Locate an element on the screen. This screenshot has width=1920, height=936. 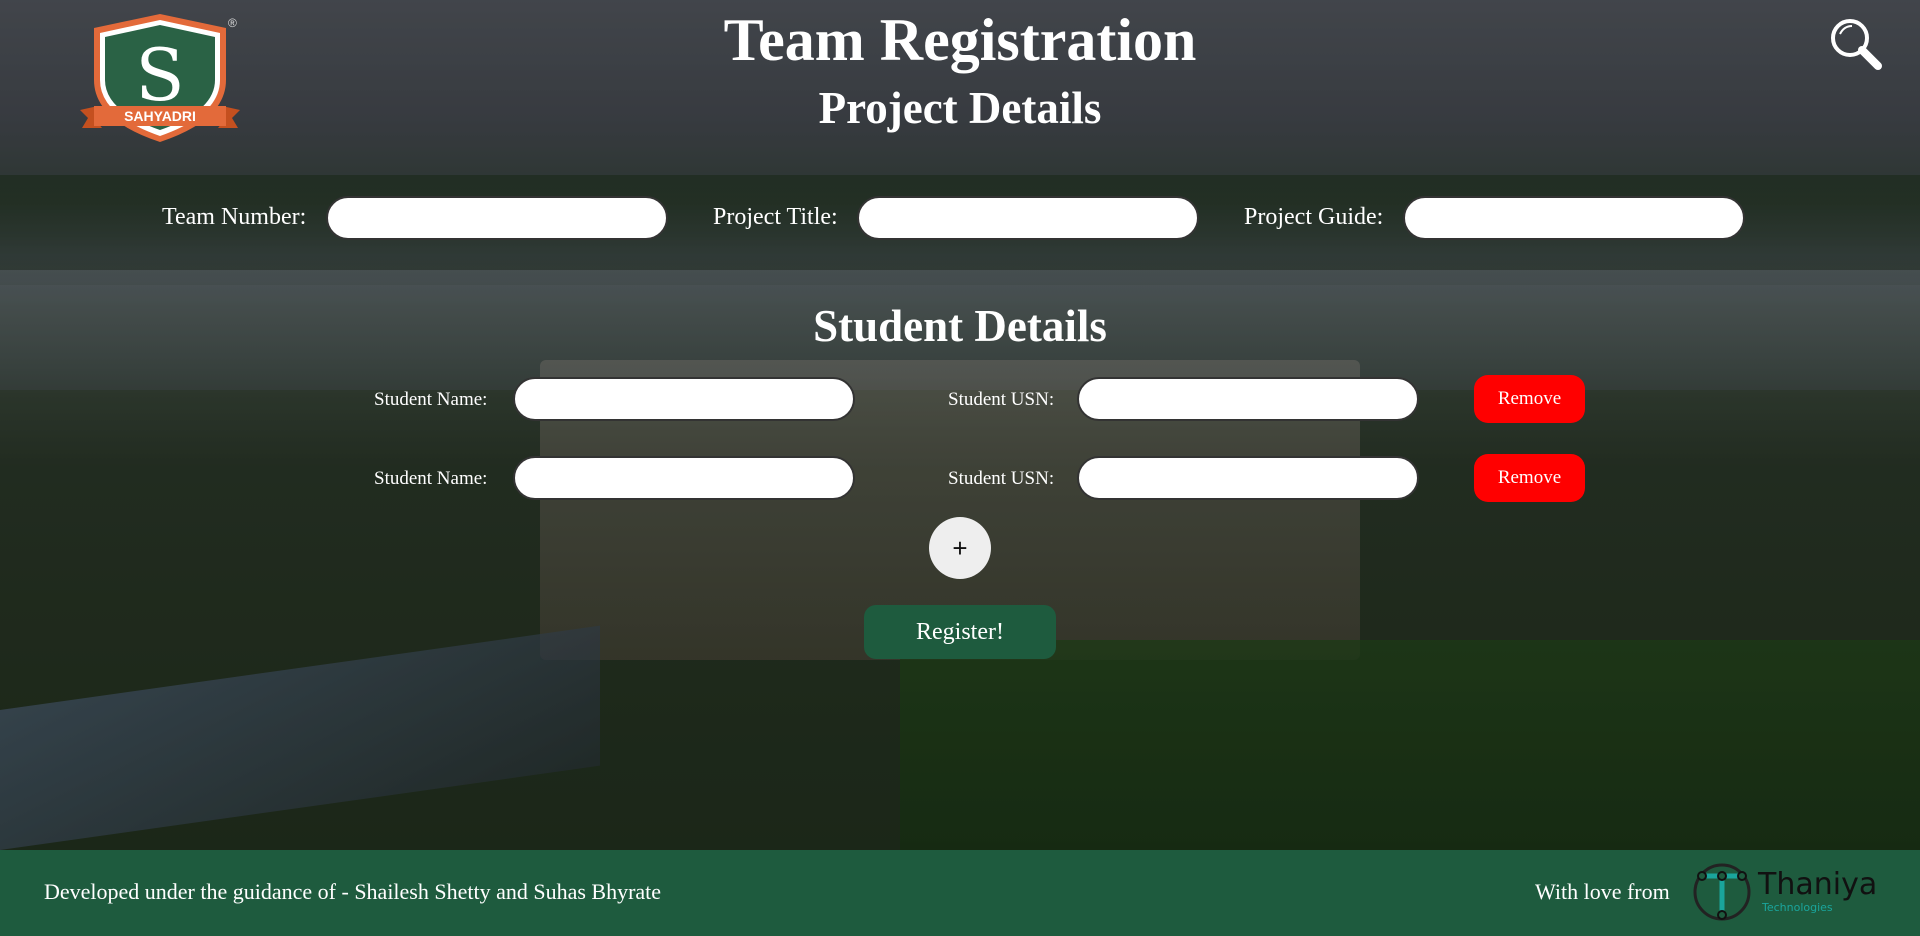
thaniya-logo-icon: Thaniya Technologies is located at coordinates (1787, 892).